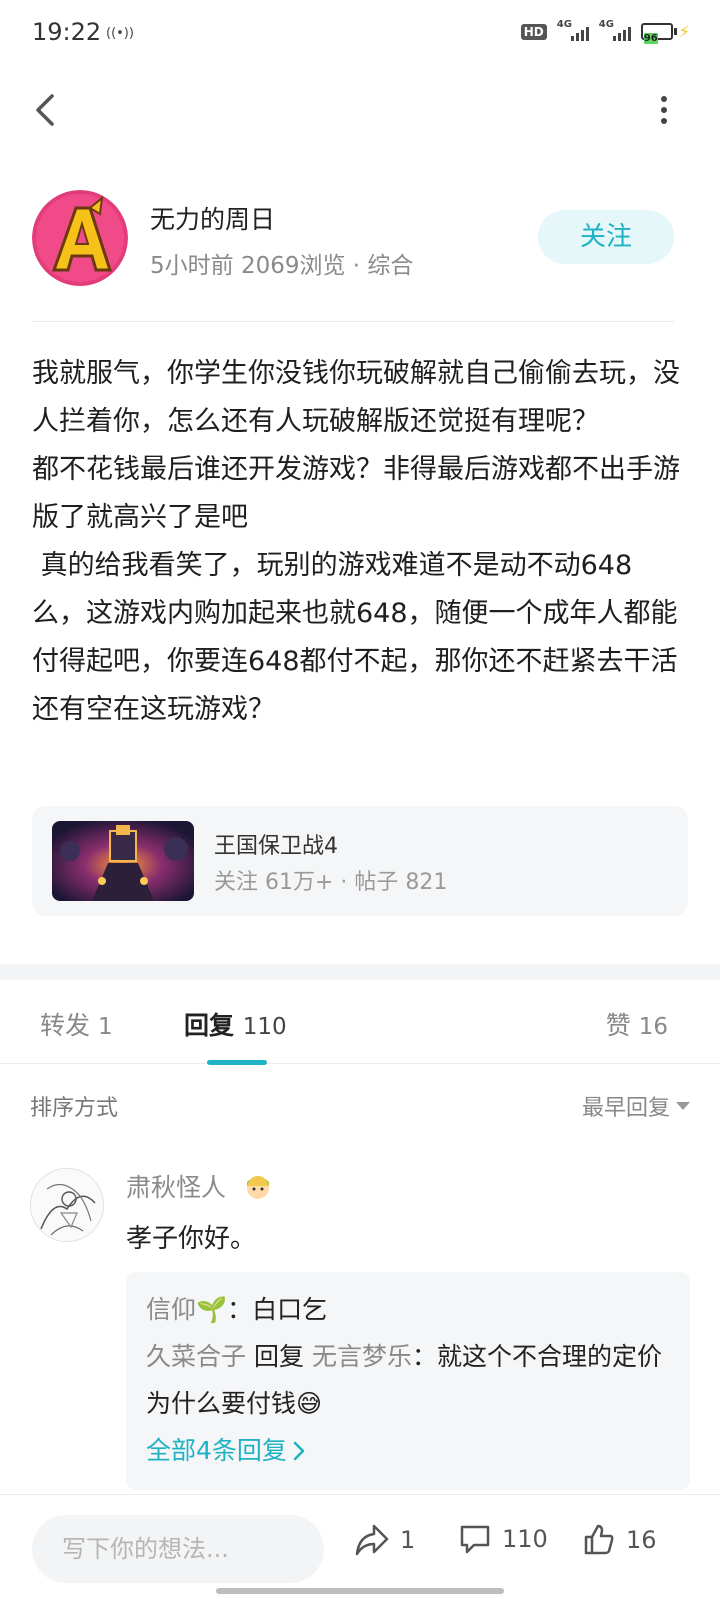 The width and height of the screenshot is (720, 1600). I want to click on back-button, so click(48, 110).